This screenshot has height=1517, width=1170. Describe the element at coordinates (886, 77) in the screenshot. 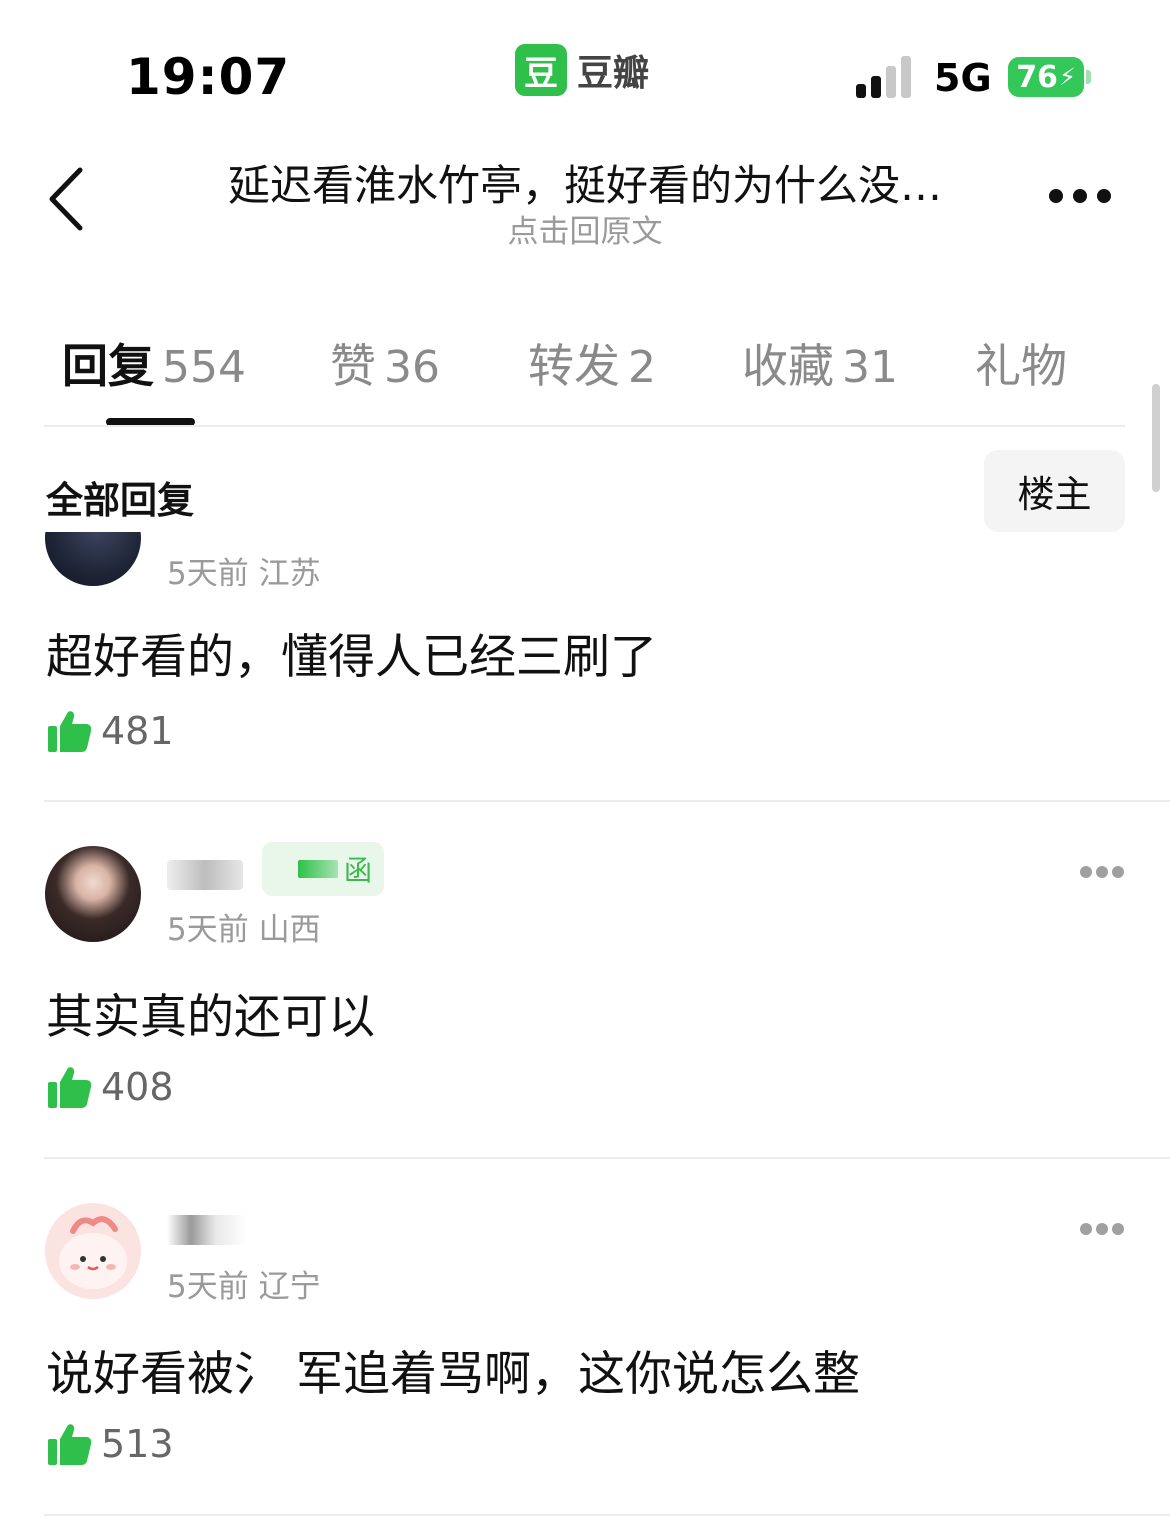

I see `cellular-signal-icon` at that location.